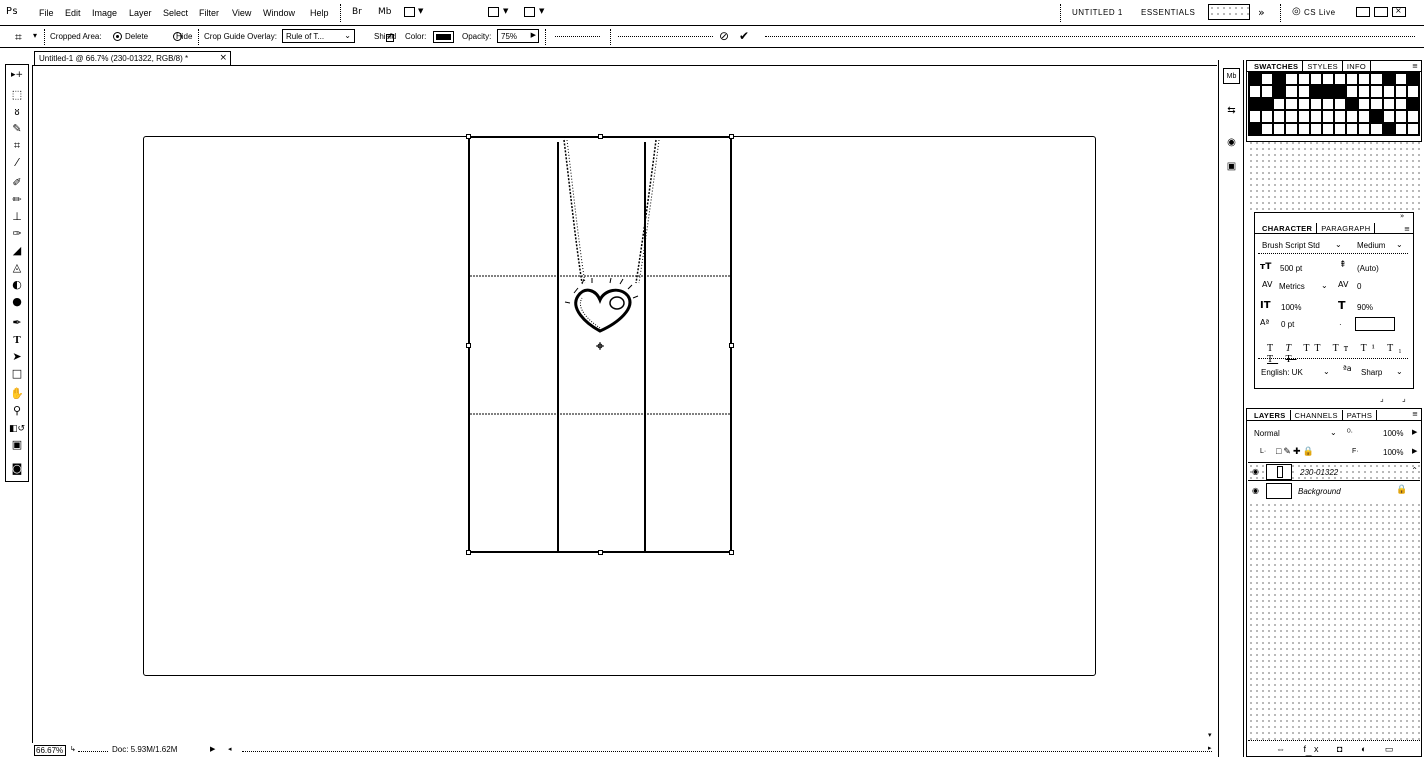 The height and width of the screenshot is (757, 1424). Describe the element at coordinates (50, 750) in the screenshot. I see `status-zoom: 66.67%` at that location.